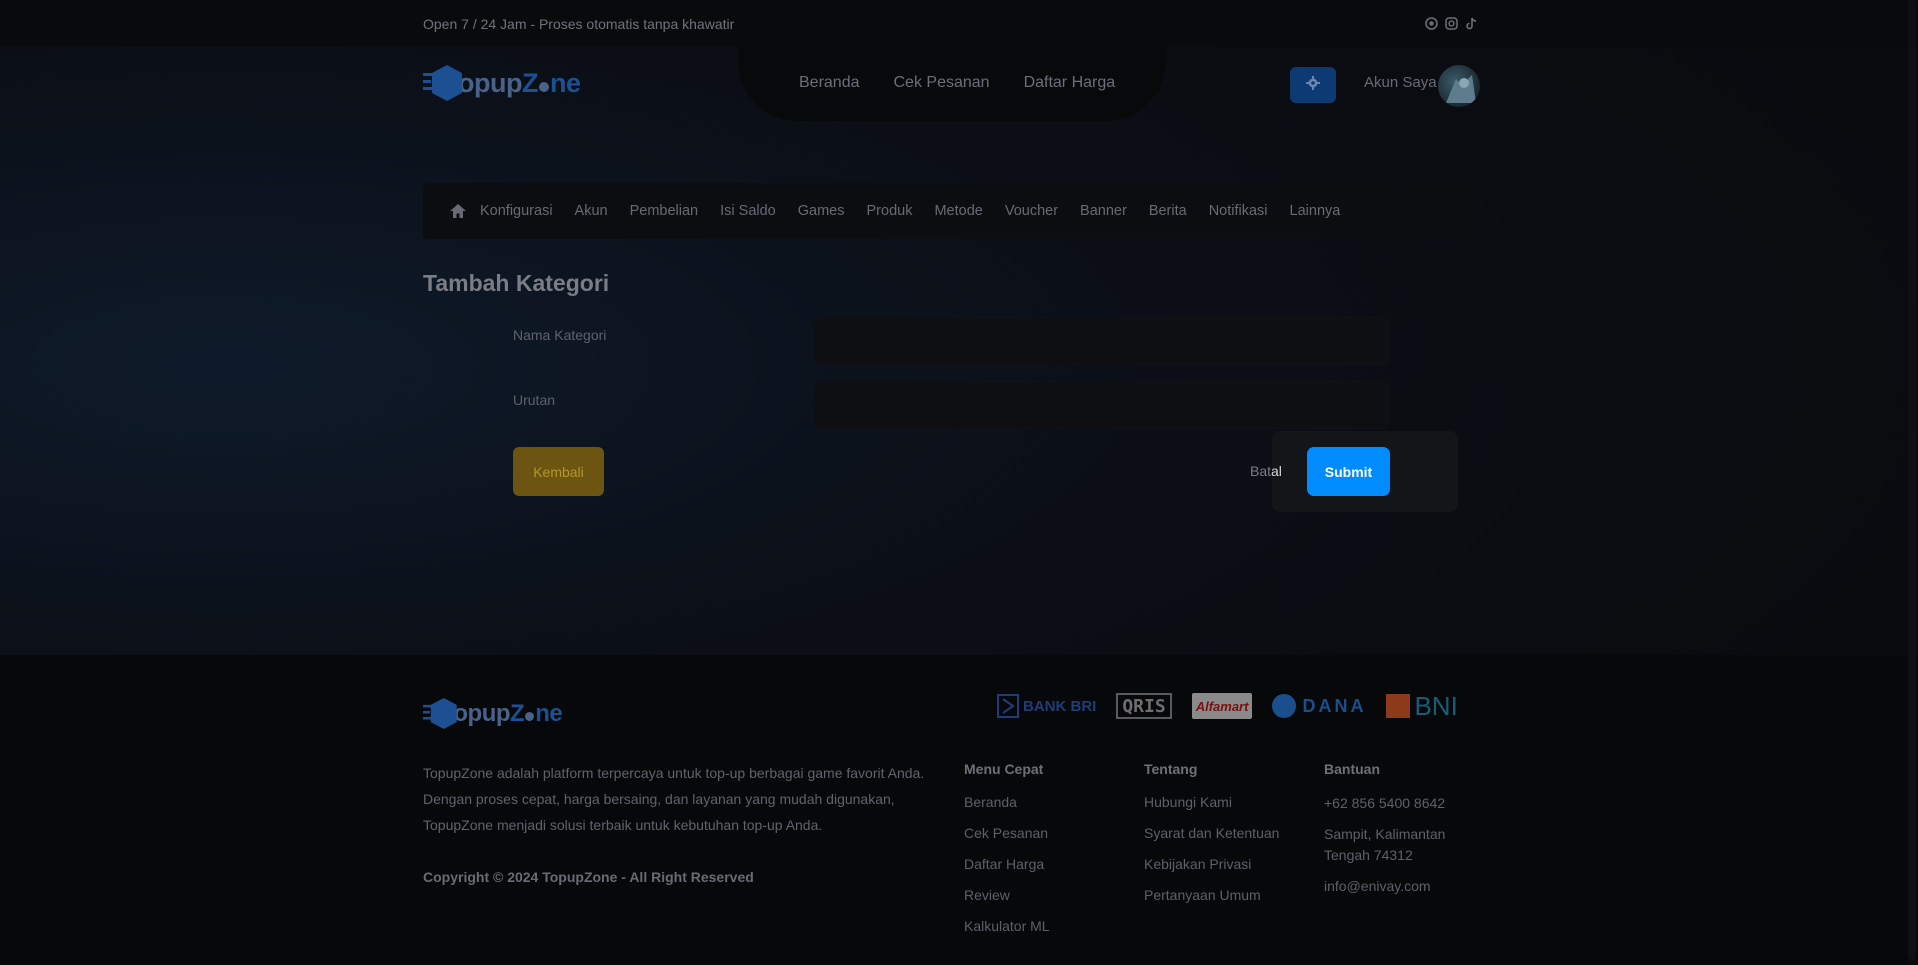 This screenshot has width=1918, height=965. What do you see at coordinates (1168, 211) in the screenshot?
I see `admin-nav-berita: Berita` at bounding box center [1168, 211].